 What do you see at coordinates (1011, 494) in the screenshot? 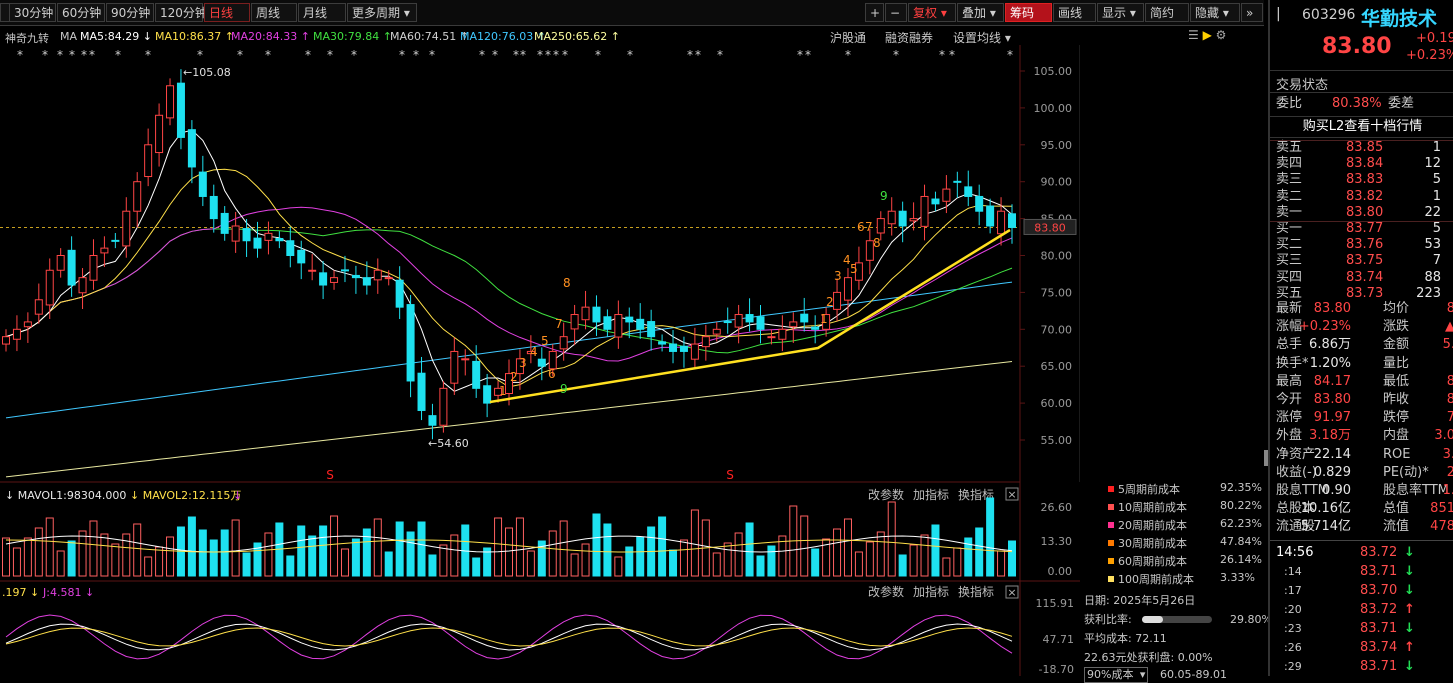
I see `close-icon-glyph: ×` at bounding box center [1011, 494].